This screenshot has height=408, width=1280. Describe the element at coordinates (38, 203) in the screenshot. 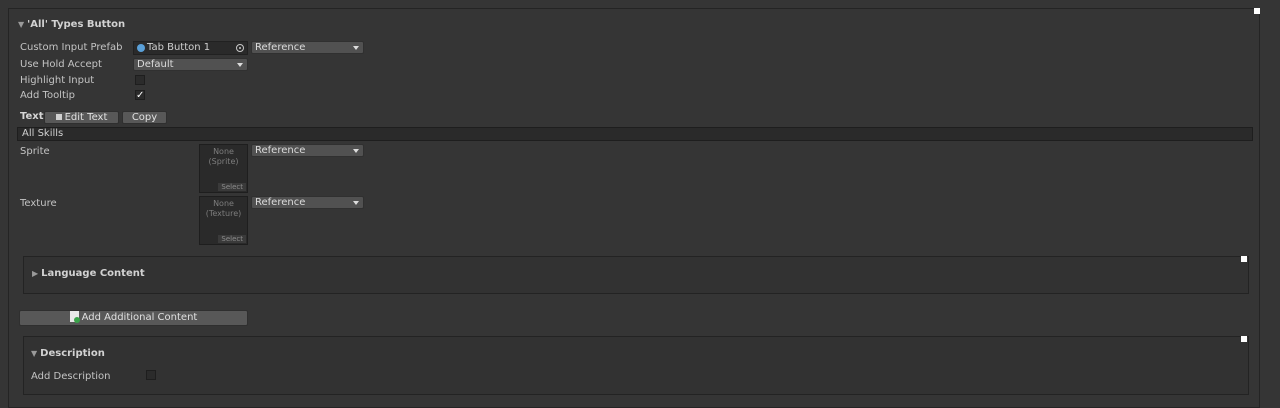

I see `texture-label: Texture` at that location.